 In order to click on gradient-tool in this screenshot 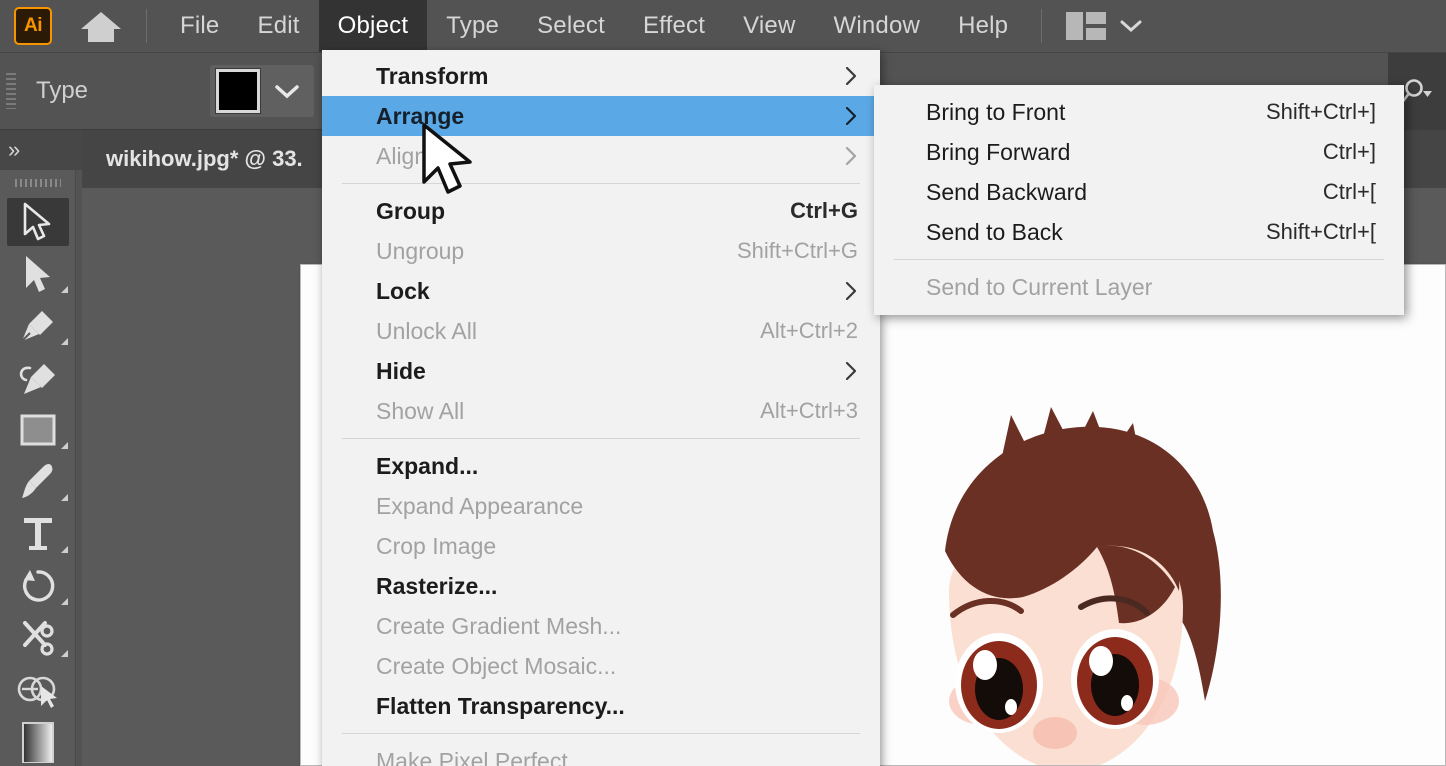, I will do `click(38, 741)`.